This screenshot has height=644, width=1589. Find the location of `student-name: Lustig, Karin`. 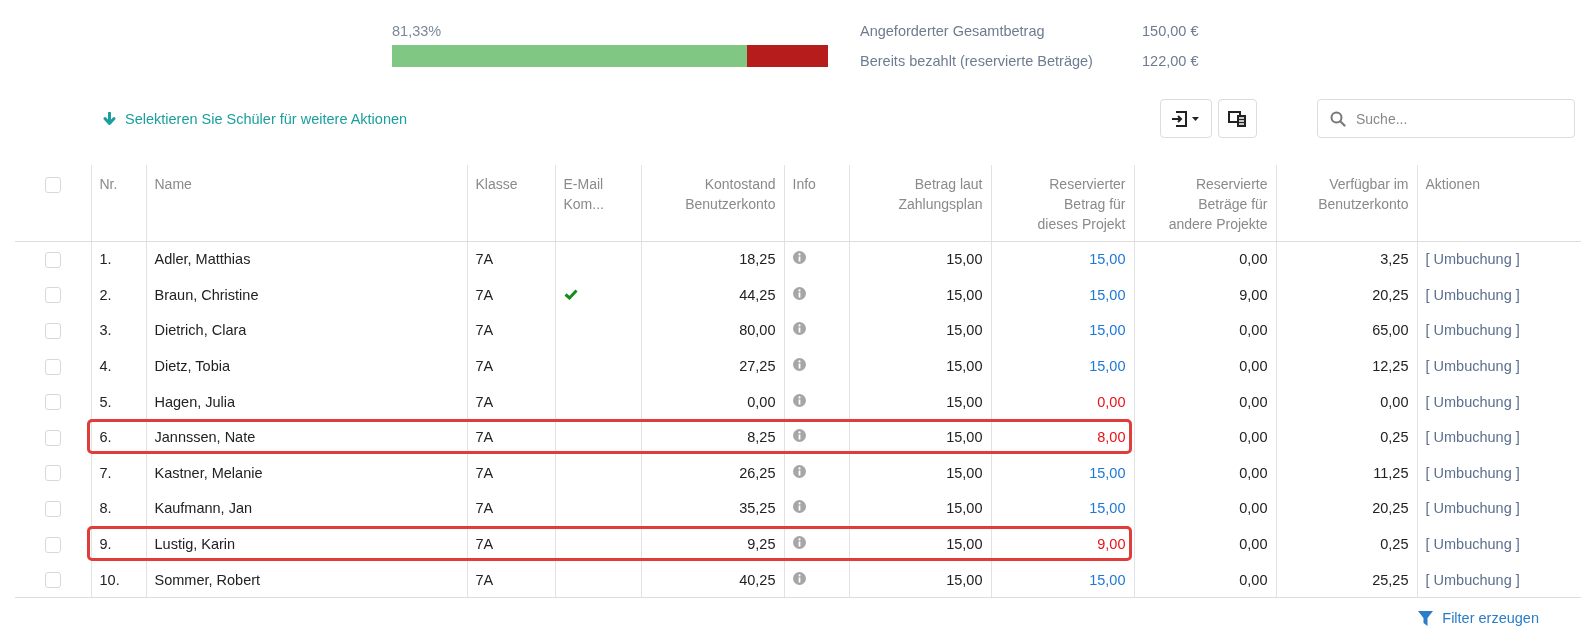

student-name: Lustig, Karin is located at coordinates (195, 544).